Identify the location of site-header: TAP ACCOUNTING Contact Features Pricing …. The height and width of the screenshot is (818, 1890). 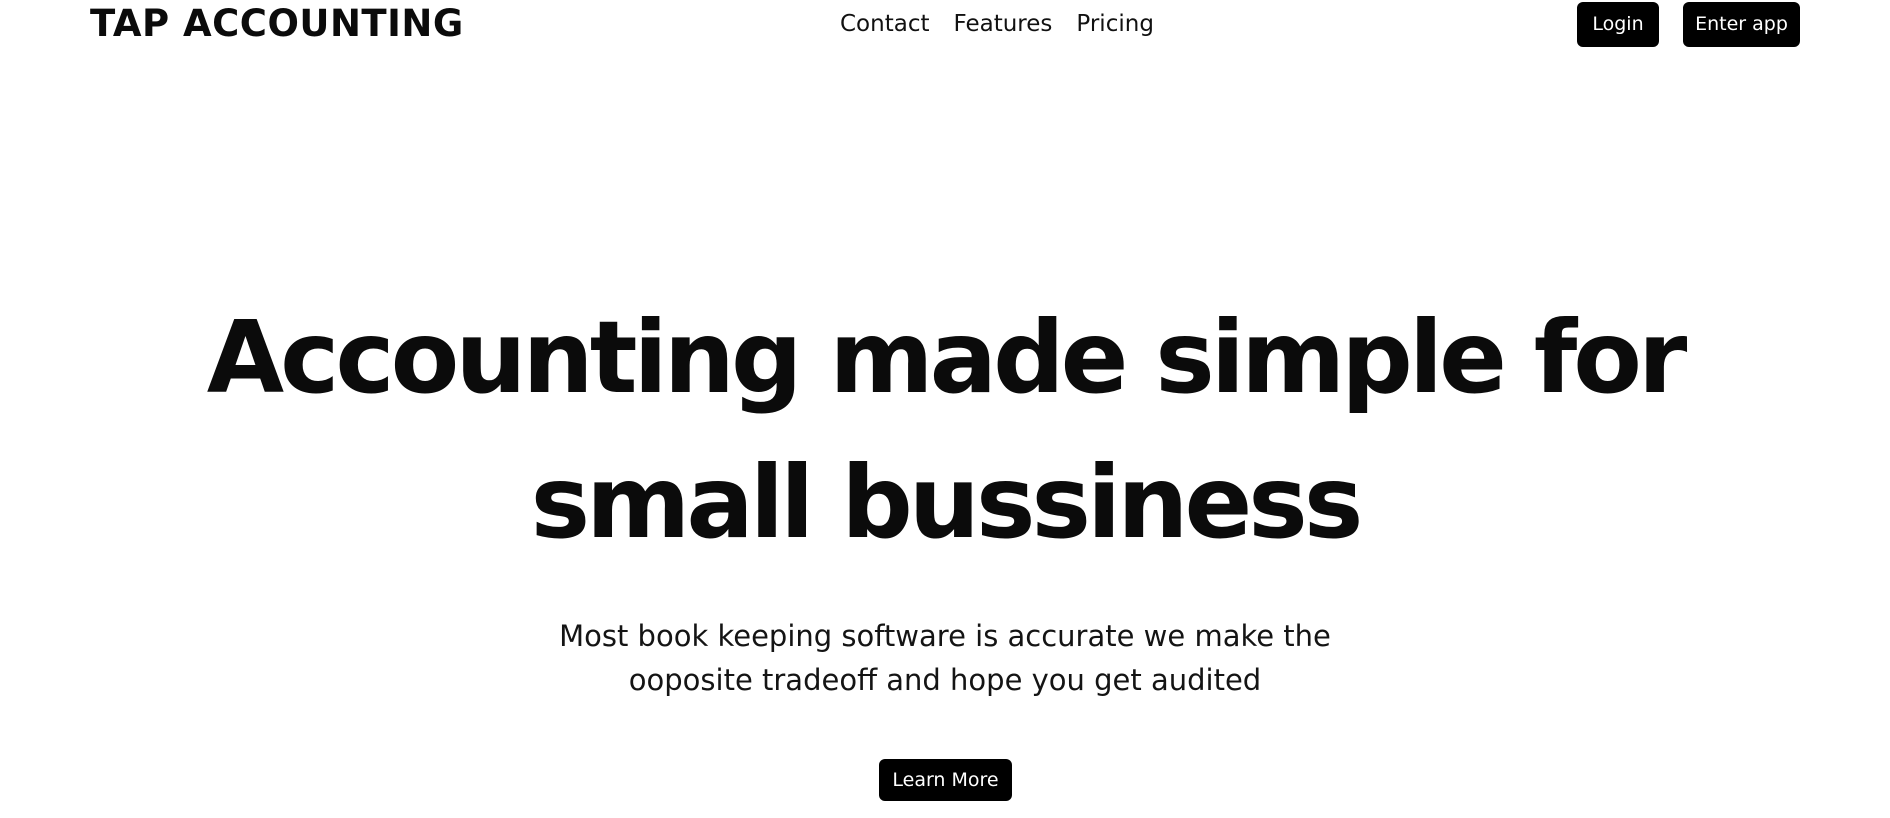
(945, 25).